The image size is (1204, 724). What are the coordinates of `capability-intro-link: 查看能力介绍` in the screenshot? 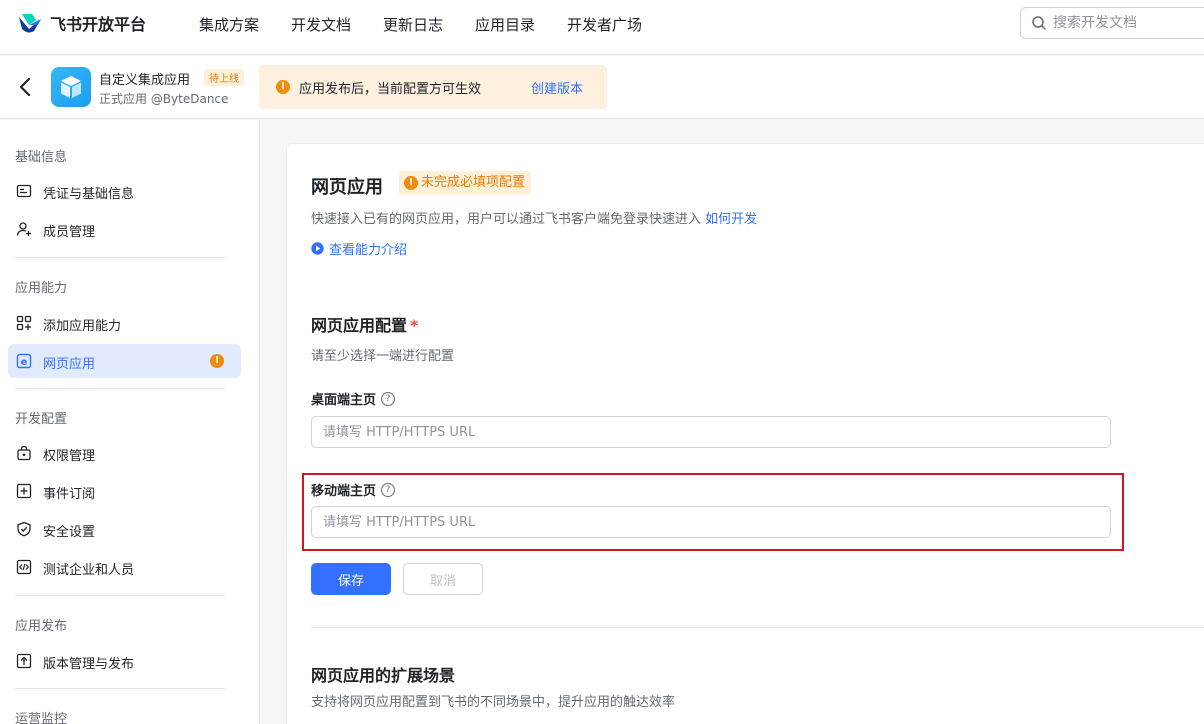 It's located at (359, 248).